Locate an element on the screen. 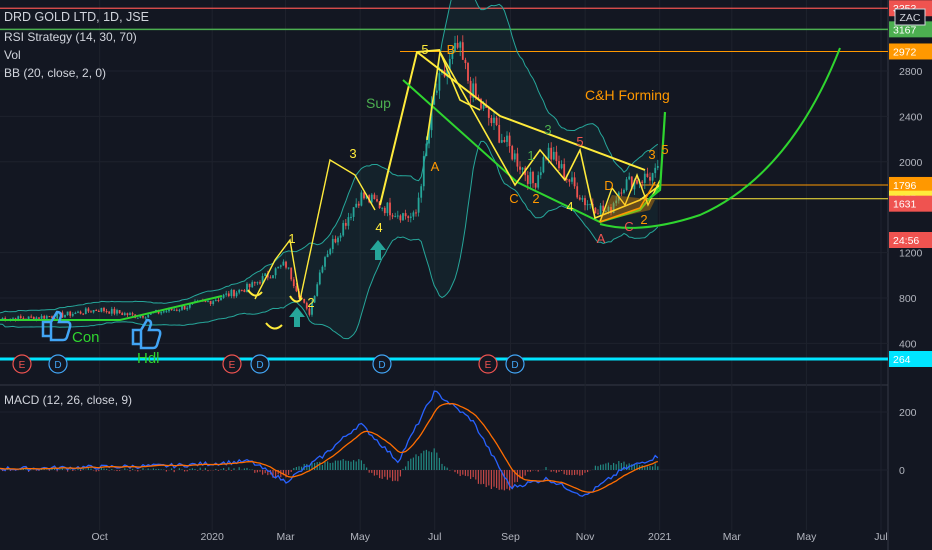  symbol-title: DRD GOLD LTD, 1D, JSE is located at coordinates (76, 17).